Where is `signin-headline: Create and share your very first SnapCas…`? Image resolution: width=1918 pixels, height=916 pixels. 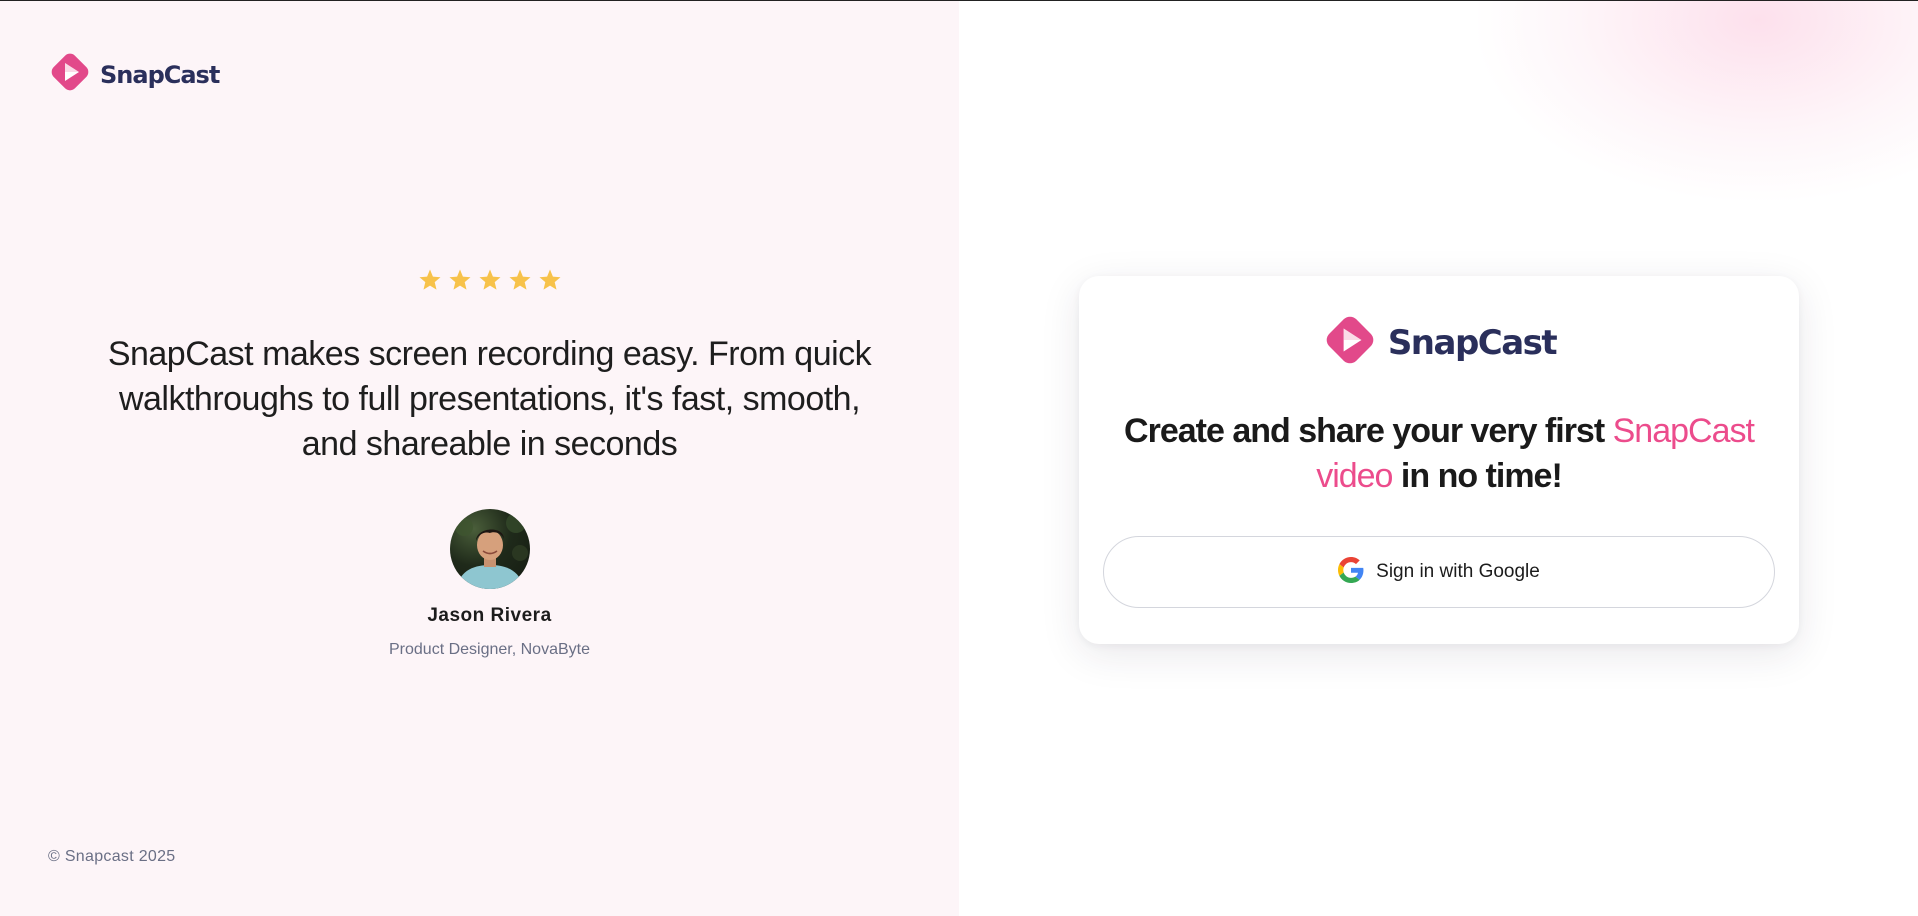
signin-headline: Create and share your very first SnapCas… is located at coordinates (1439, 454).